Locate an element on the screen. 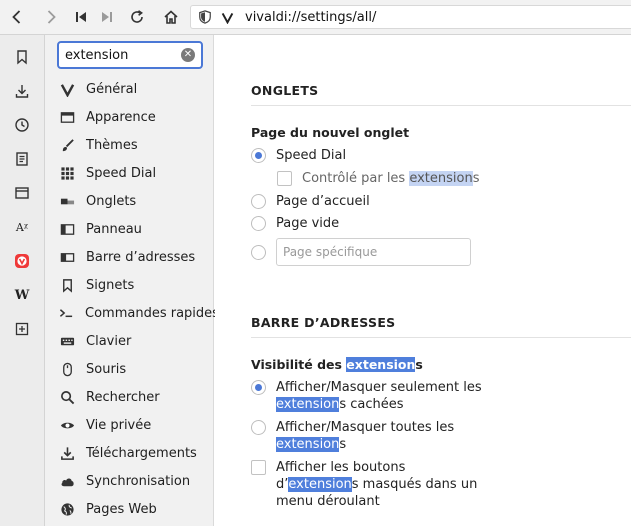 This screenshot has width=631, height=526. quick-commands-icon is located at coordinates (66, 313).